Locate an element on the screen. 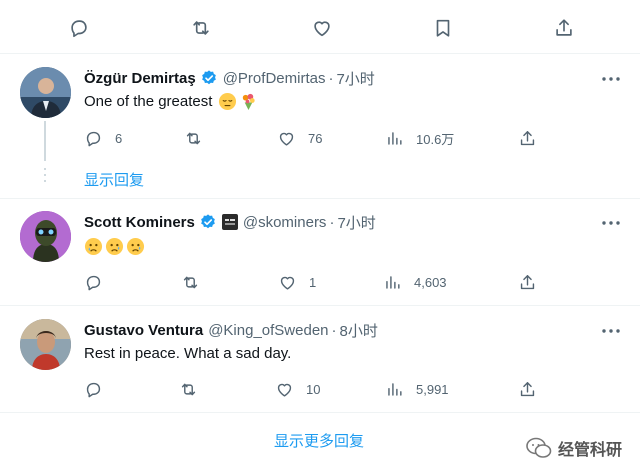 This screenshot has width=640, height=473. tweet-actions: 6 76 10.6万 is located at coordinates (314, 138).